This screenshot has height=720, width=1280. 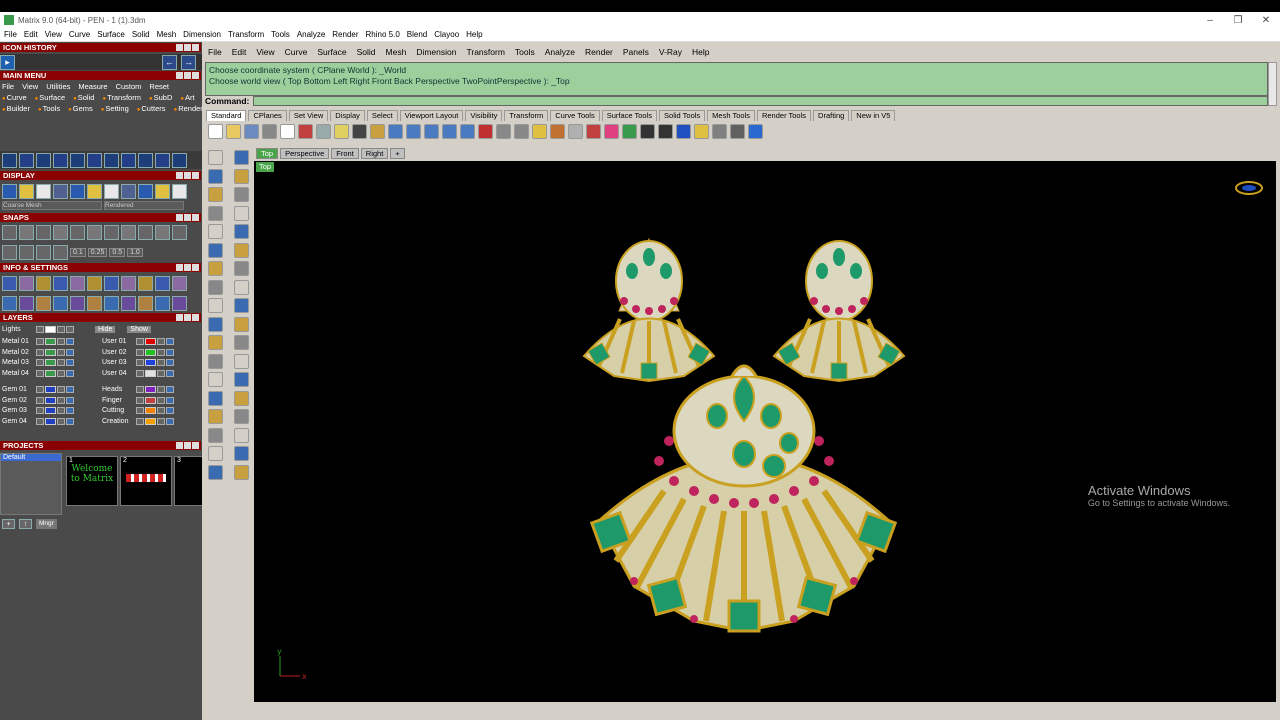 I want to click on menu-rhino-5-0: Rhino 5.0, so click(x=383, y=34).